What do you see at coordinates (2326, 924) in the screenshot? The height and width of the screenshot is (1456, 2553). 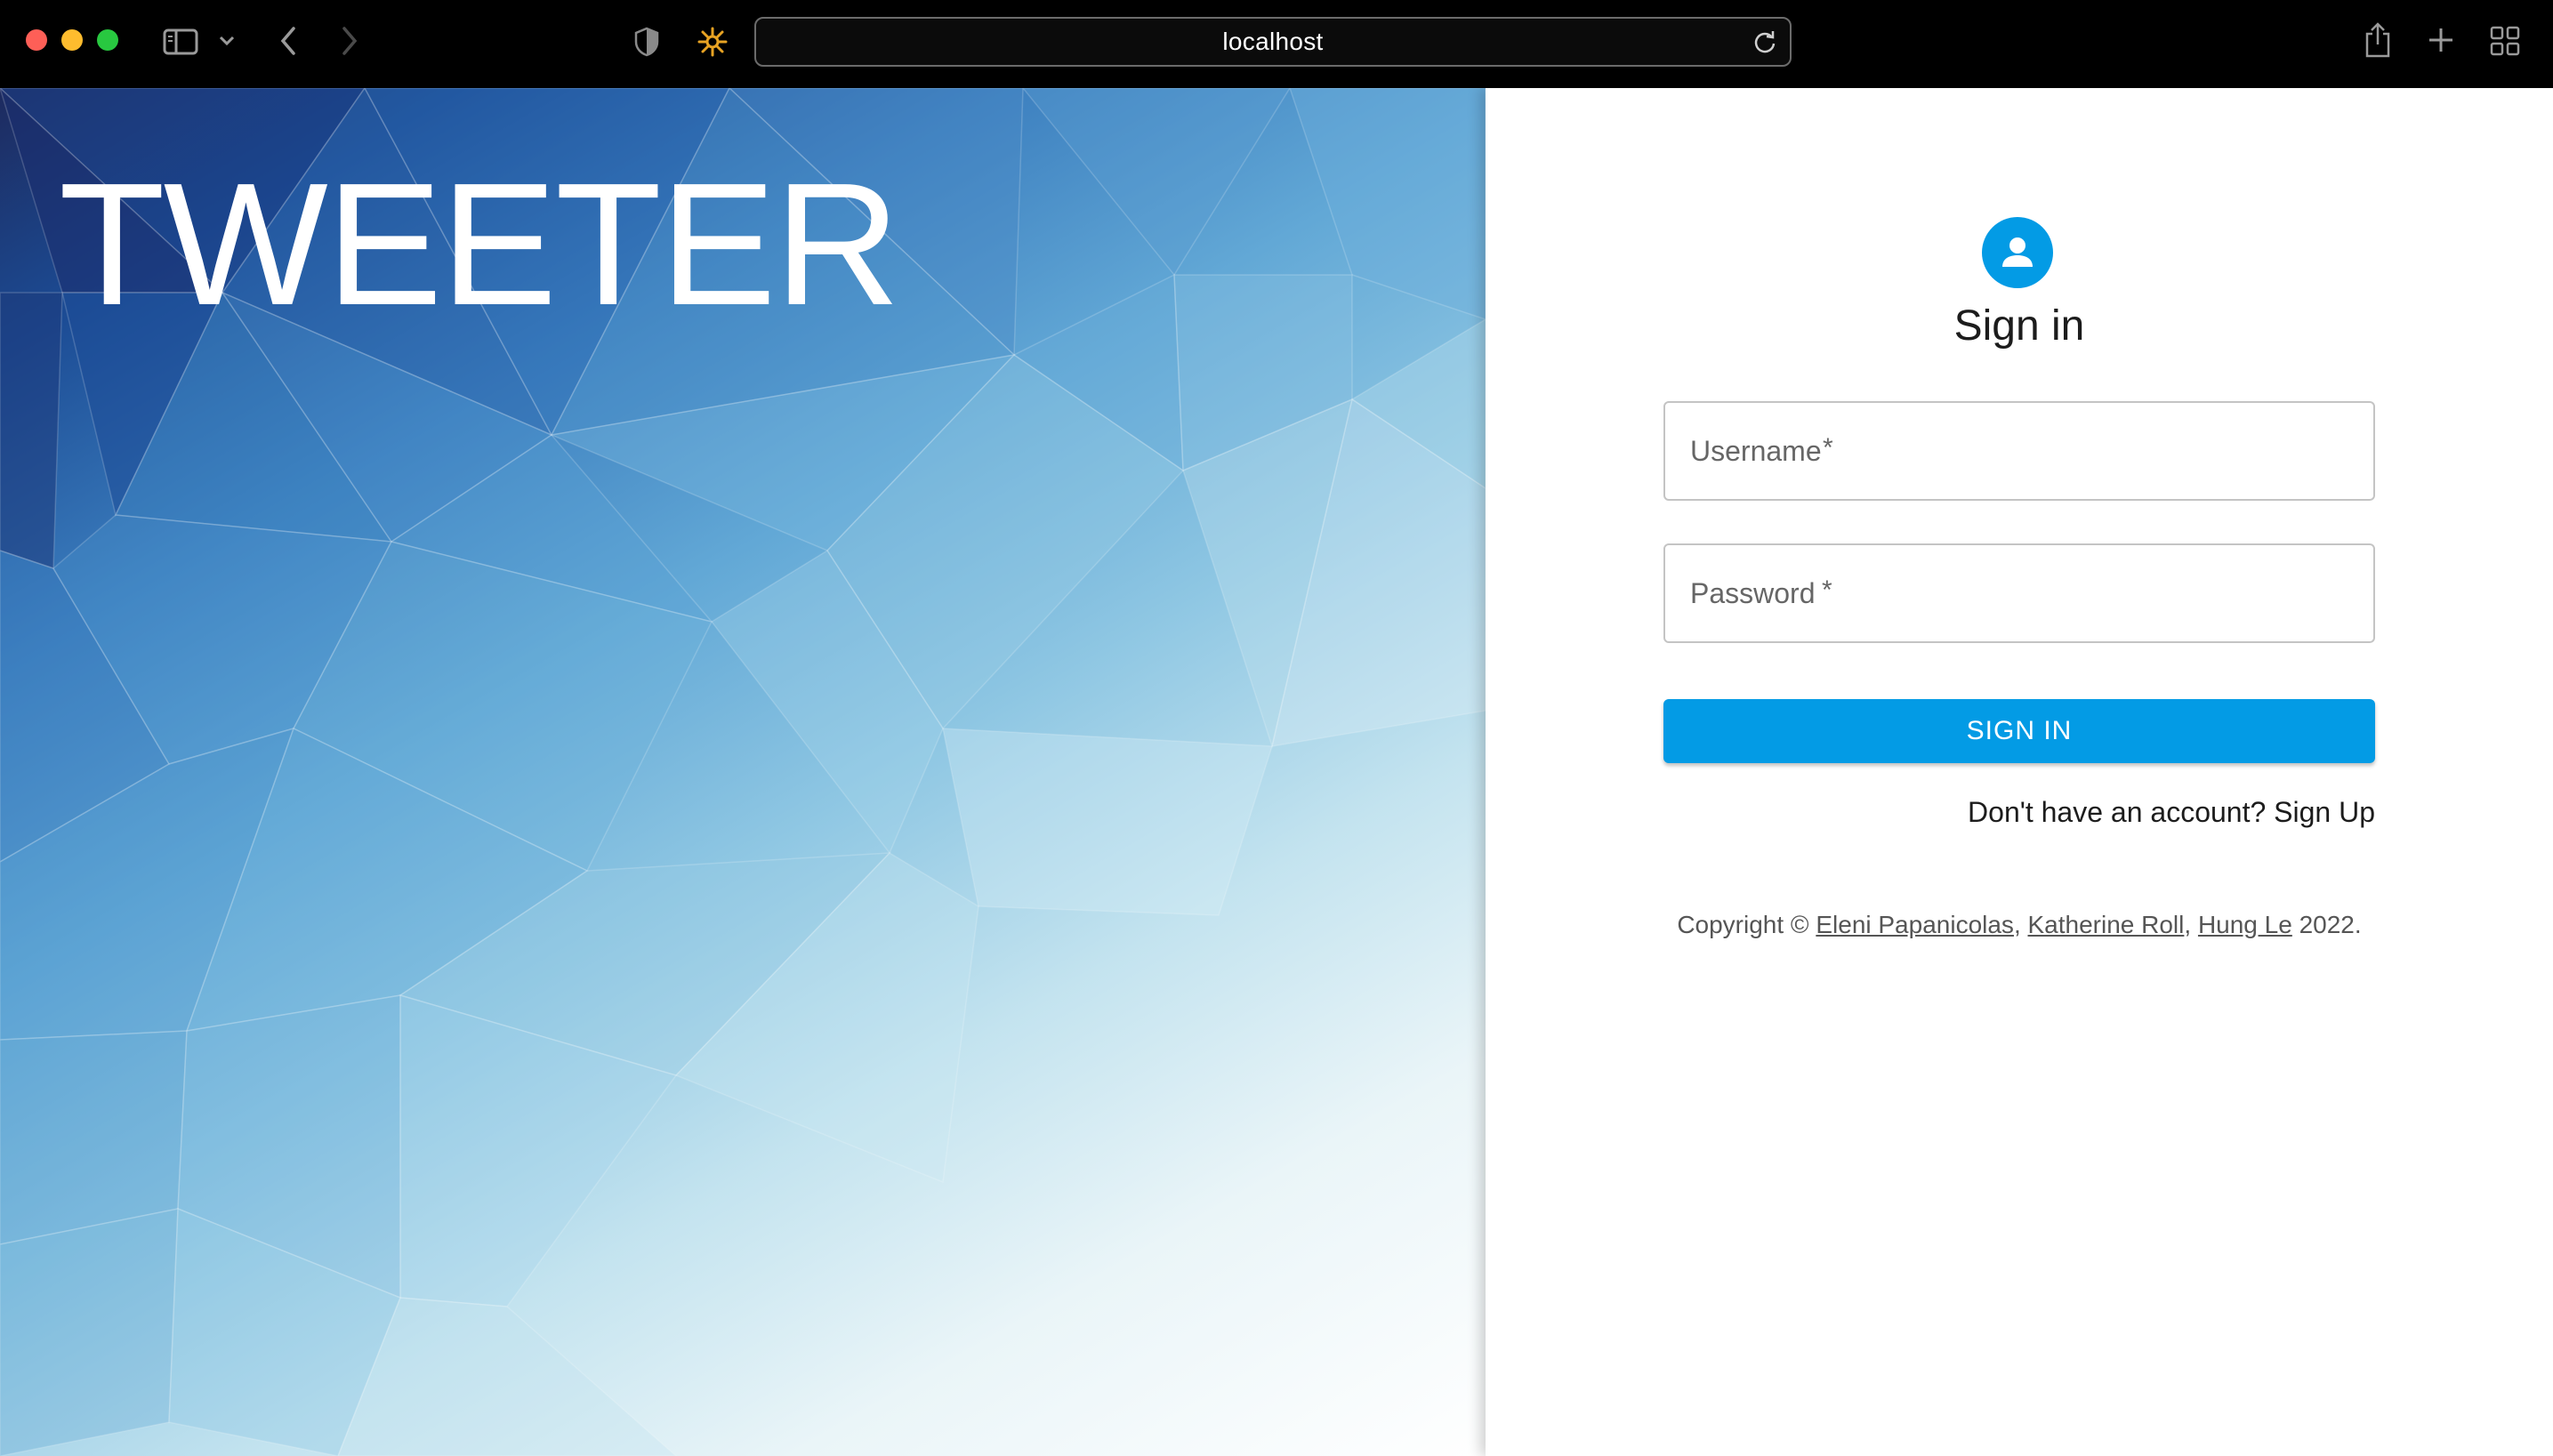 I see `copyright-suffix: 2022.` at bounding box center [2326, 924].